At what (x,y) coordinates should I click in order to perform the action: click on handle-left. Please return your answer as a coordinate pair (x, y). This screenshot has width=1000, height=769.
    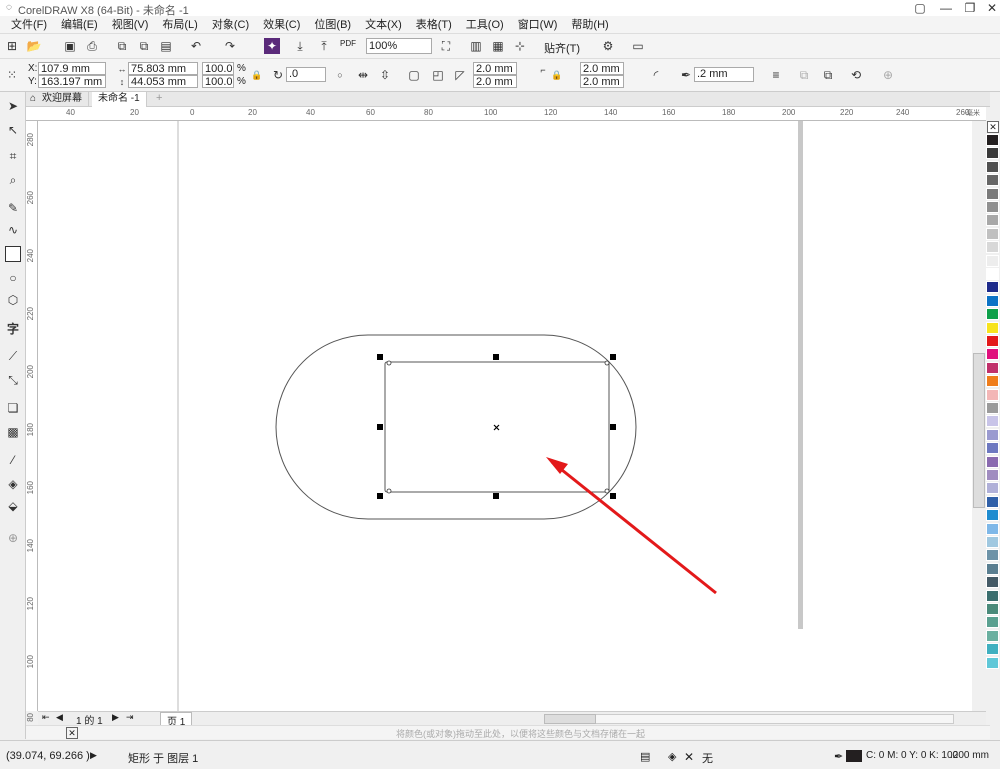
    Looking at the image, I should click on (380, 427).